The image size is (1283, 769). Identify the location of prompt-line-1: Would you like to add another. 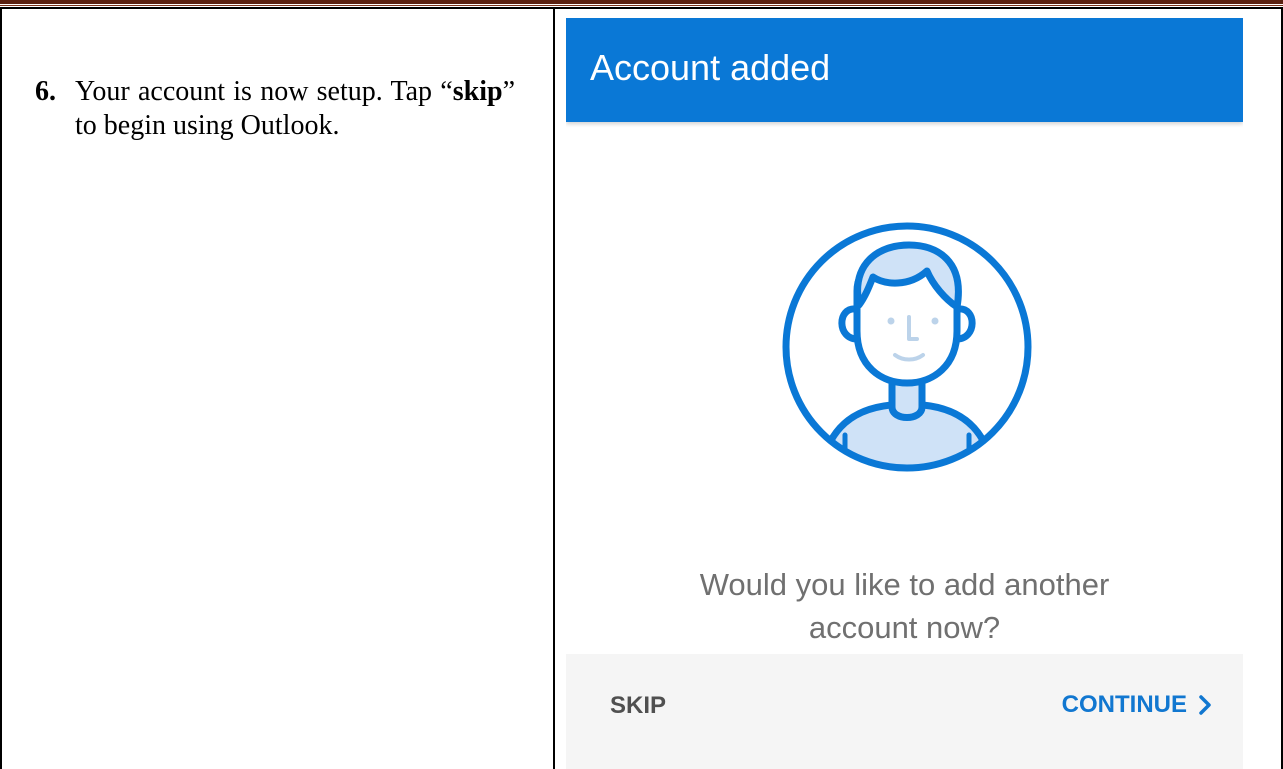
(904, 584).